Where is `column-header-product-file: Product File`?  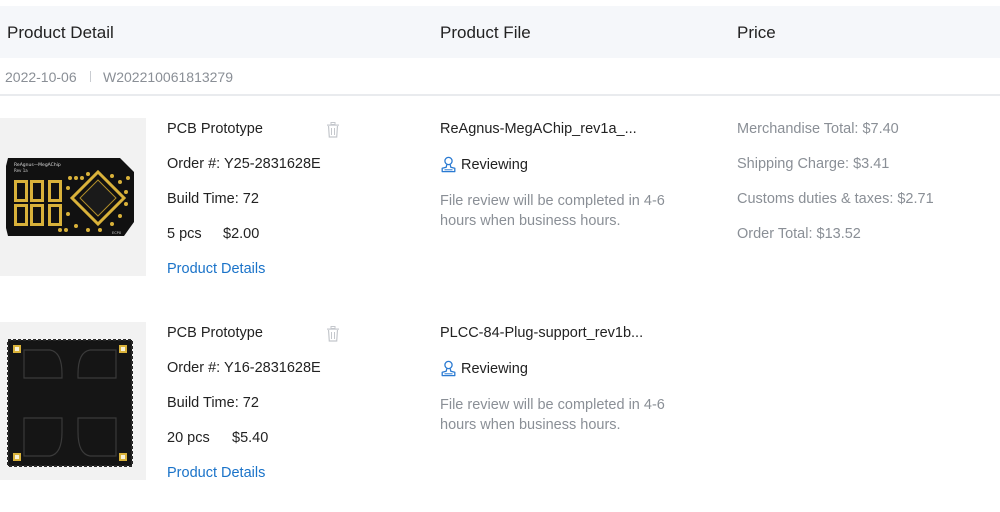 column-header-product-file: Product File is located at coordinates (485, 32).